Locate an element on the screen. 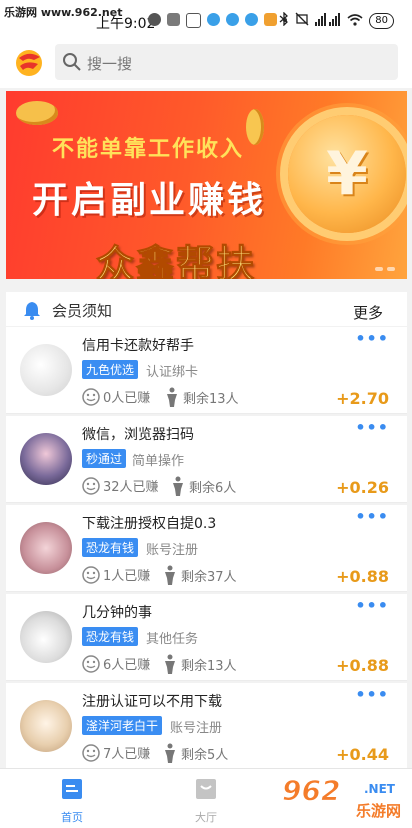 The width and height of the screenshot is (412, 828). earned-count: 0人已赚 is located at coordinates (116, 396).